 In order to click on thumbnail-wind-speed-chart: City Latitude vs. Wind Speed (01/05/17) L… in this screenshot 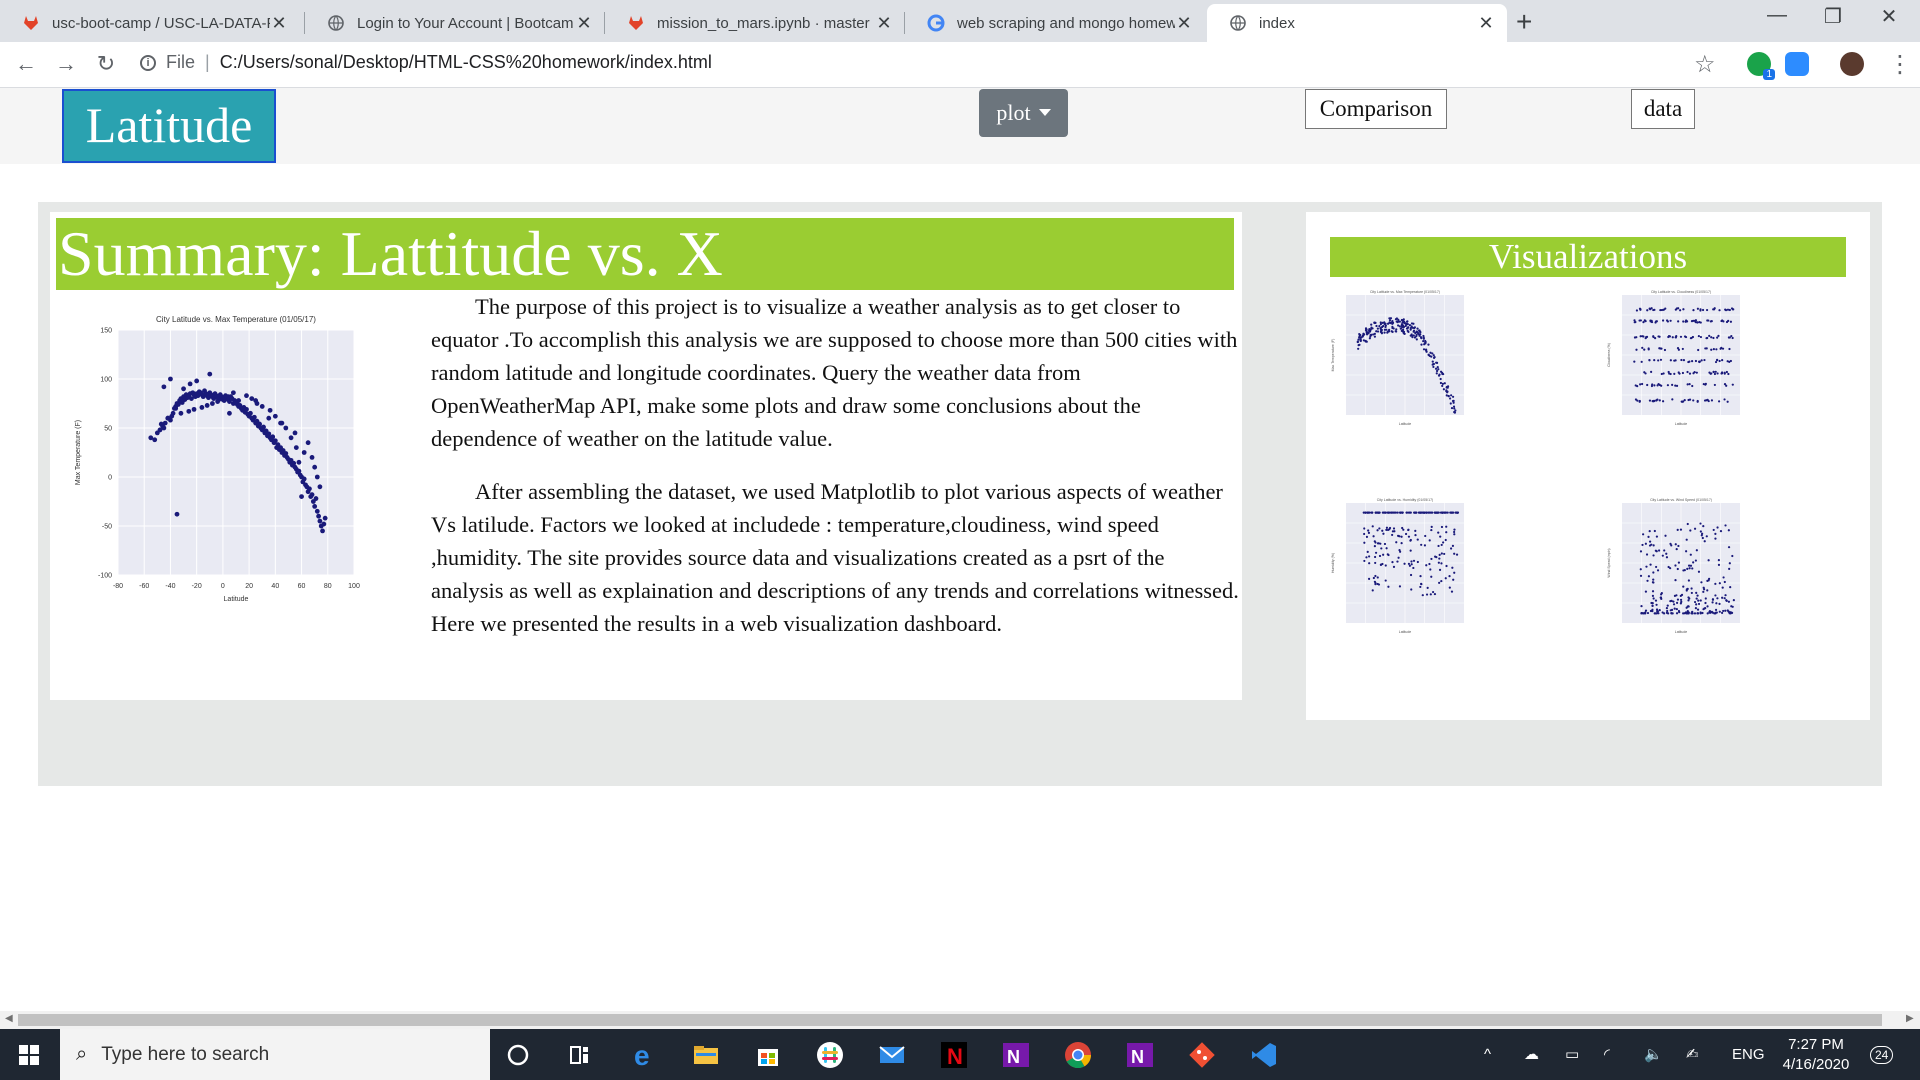, I will do `click(1692, 583)`.